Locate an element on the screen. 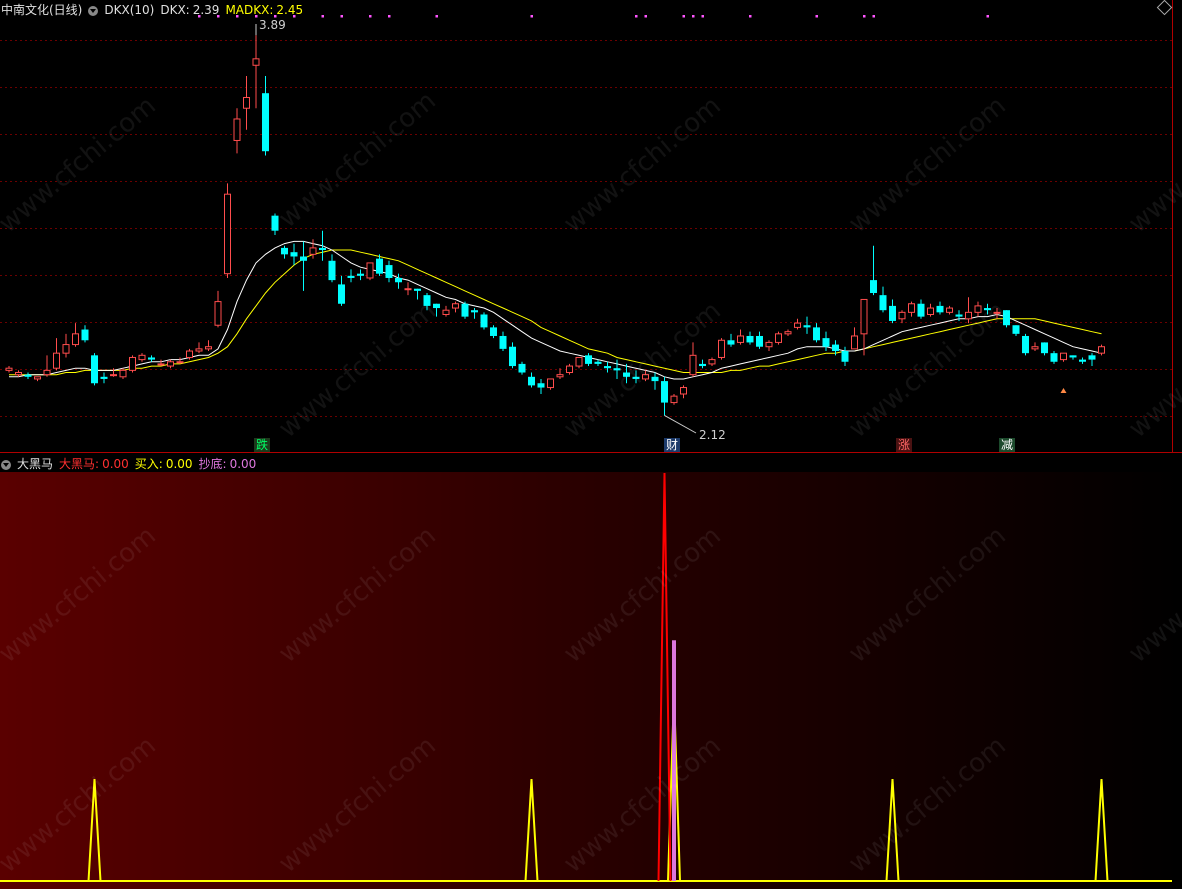  chaodi-value: 0.00 is located at coordinates (243, 464).